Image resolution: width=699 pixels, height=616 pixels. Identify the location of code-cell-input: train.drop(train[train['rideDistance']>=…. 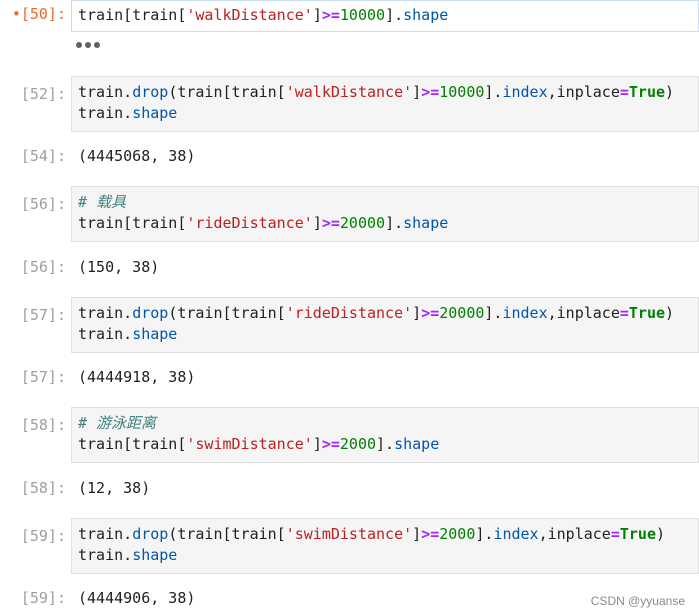
(385, 325).